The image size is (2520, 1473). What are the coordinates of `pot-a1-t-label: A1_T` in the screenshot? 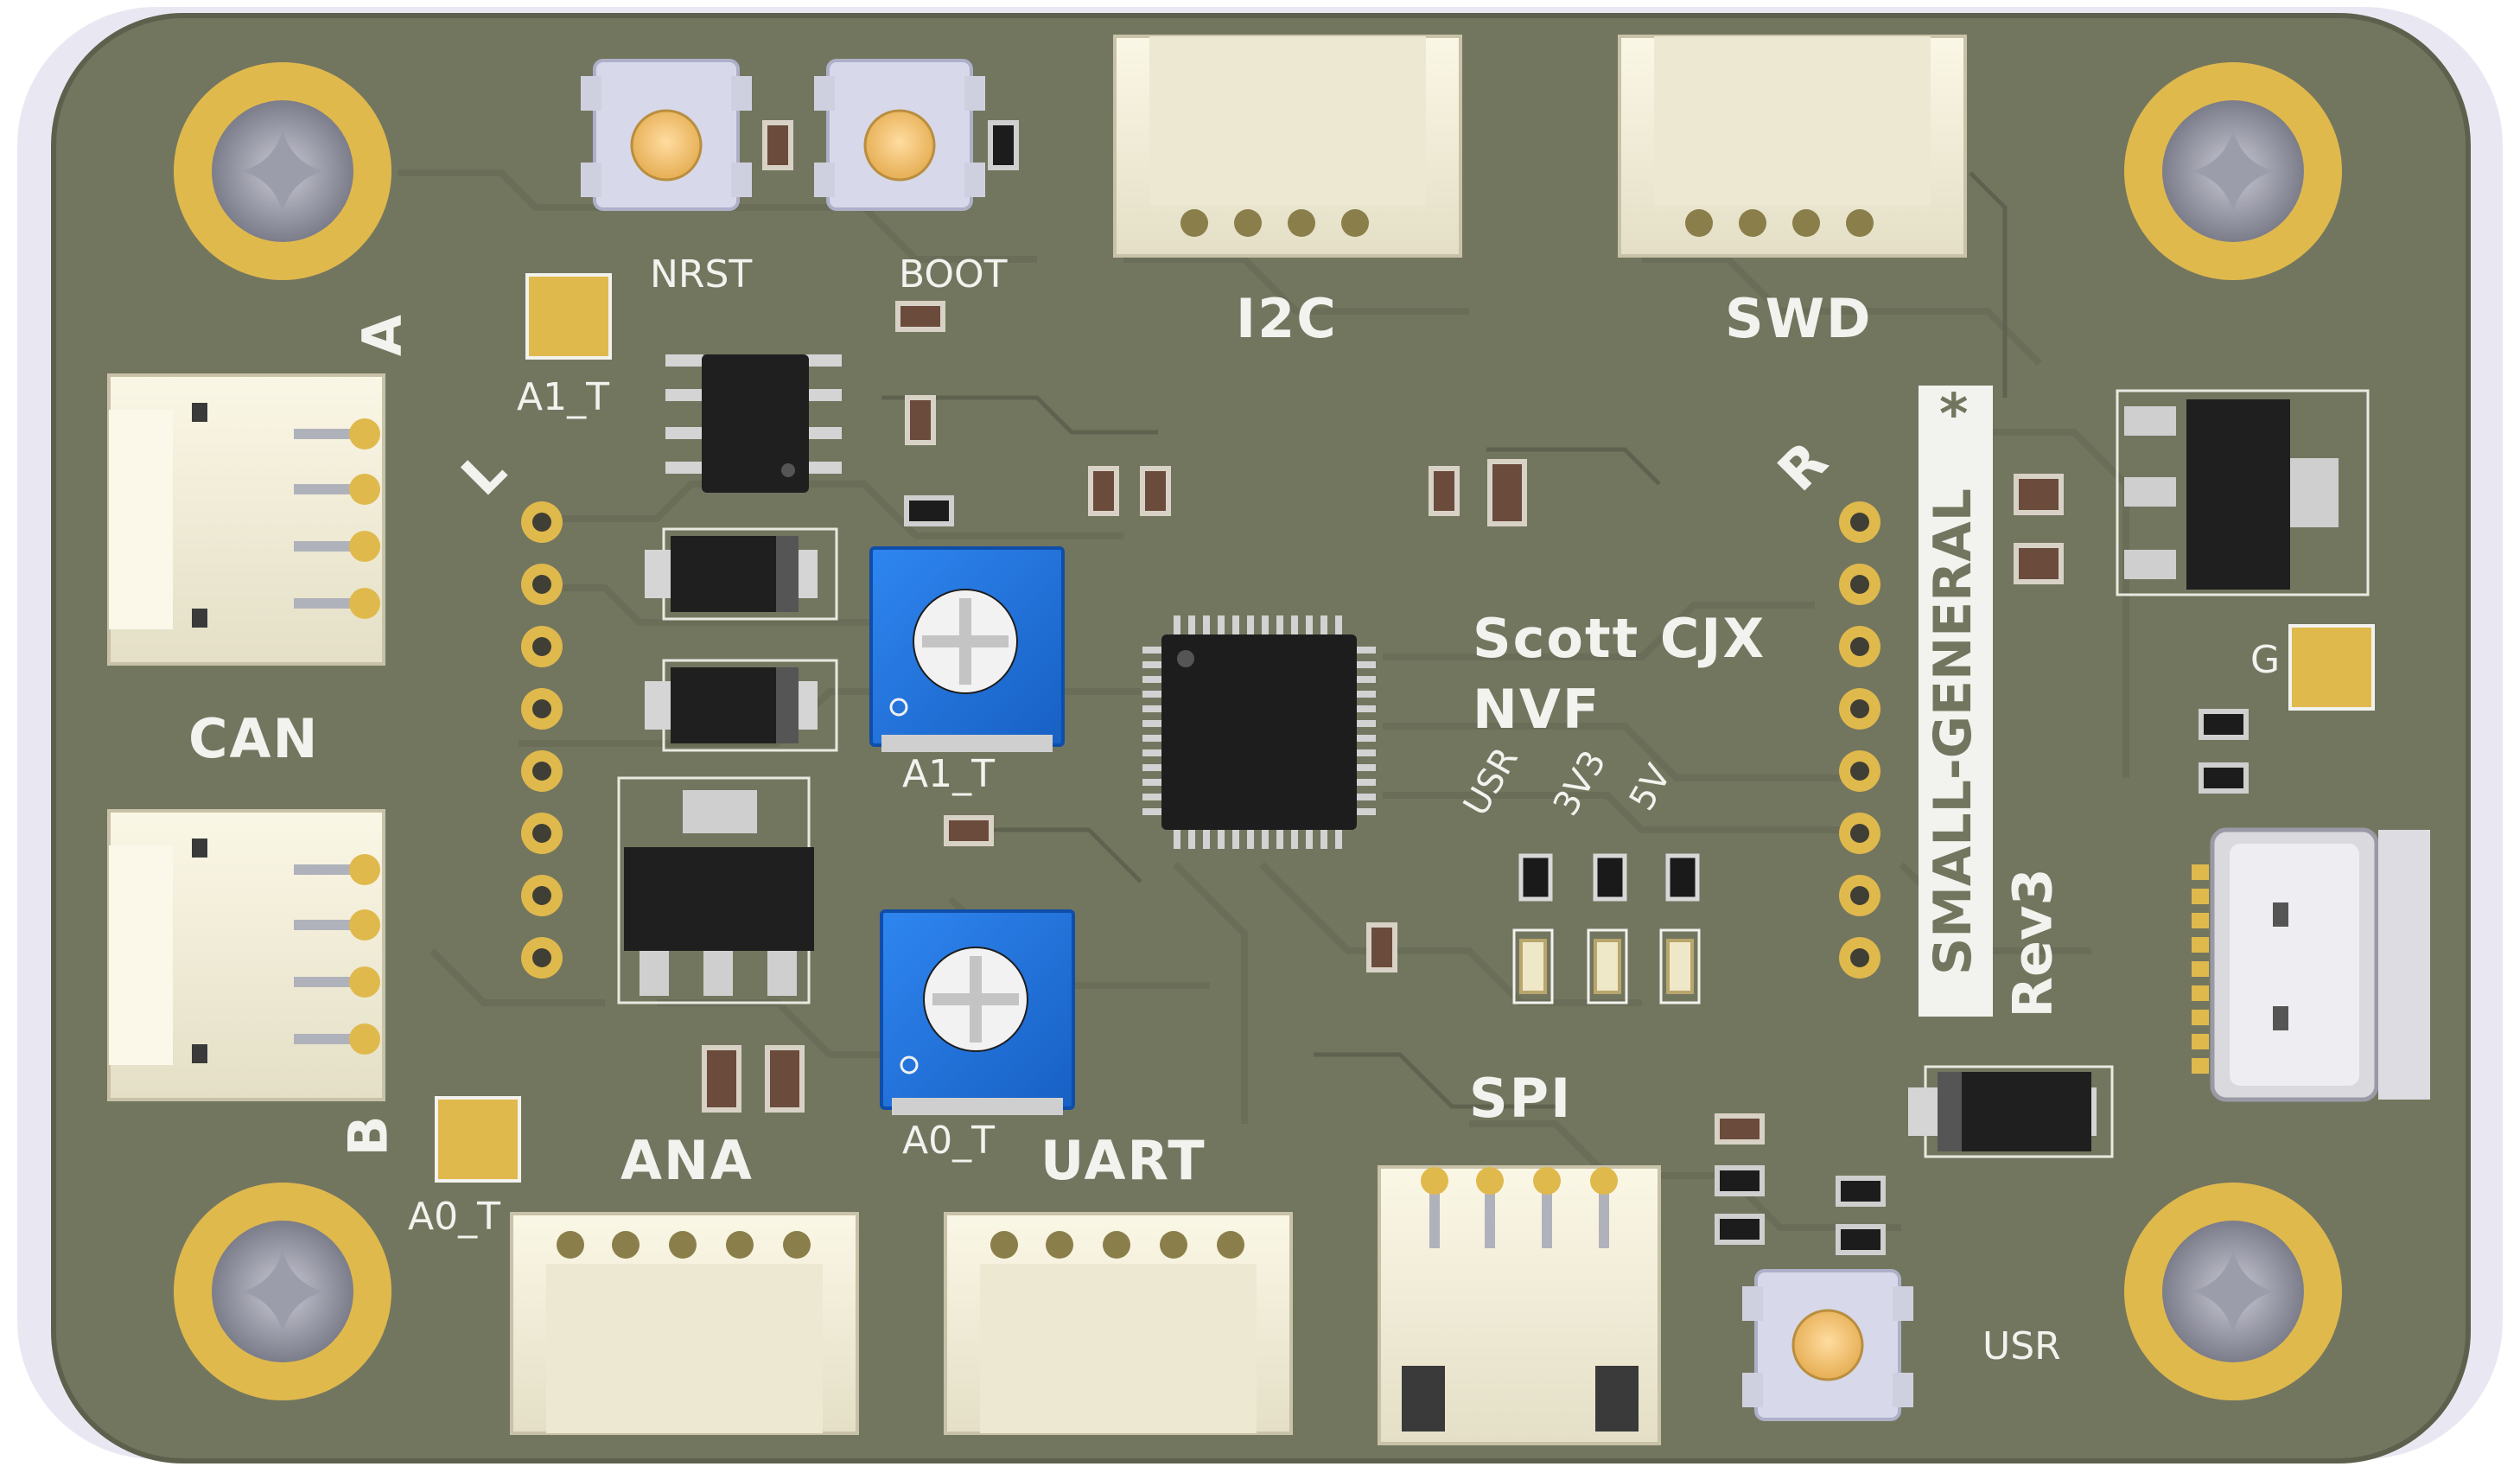 It's located at (949, 774).